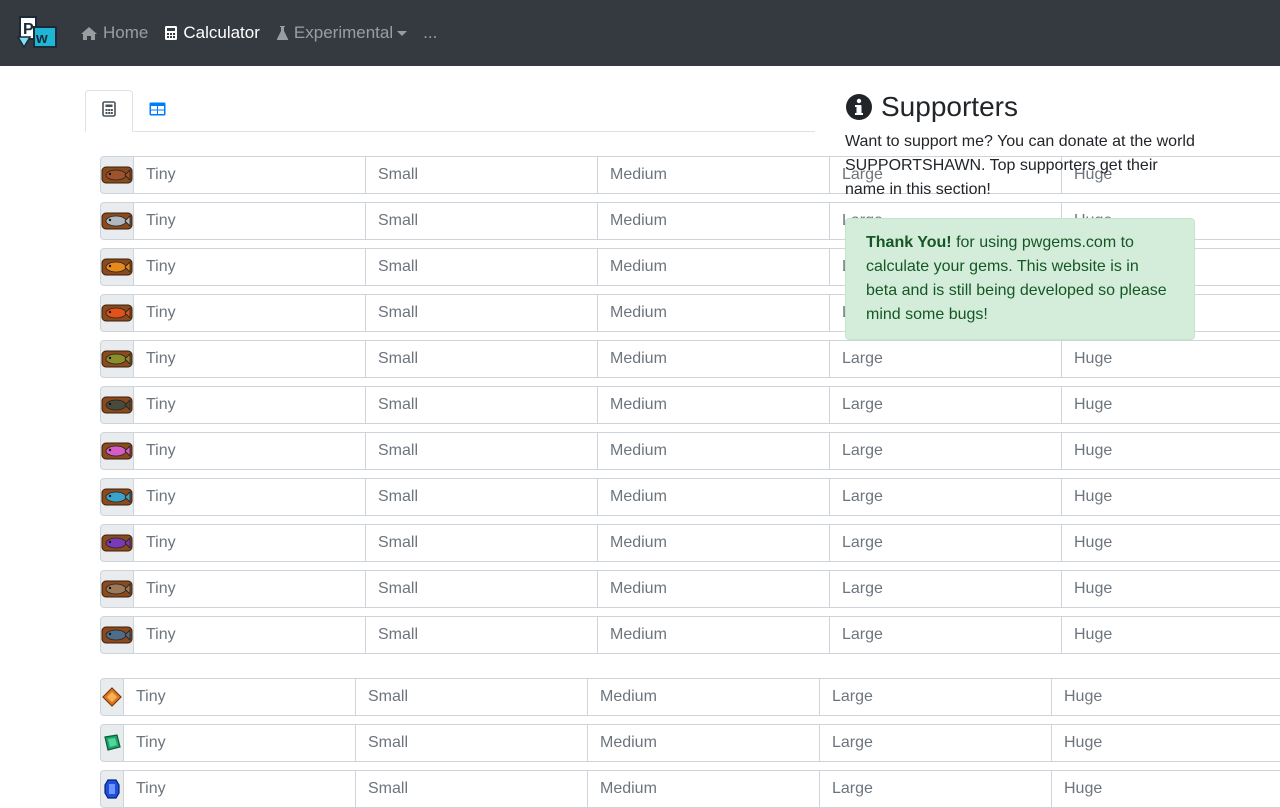 This screenshot has height=808, width=1280. What do you see at coordinates (117, 267) in the screenshot?
I see `fish-clown-icon` at bounding box center [117, 267].